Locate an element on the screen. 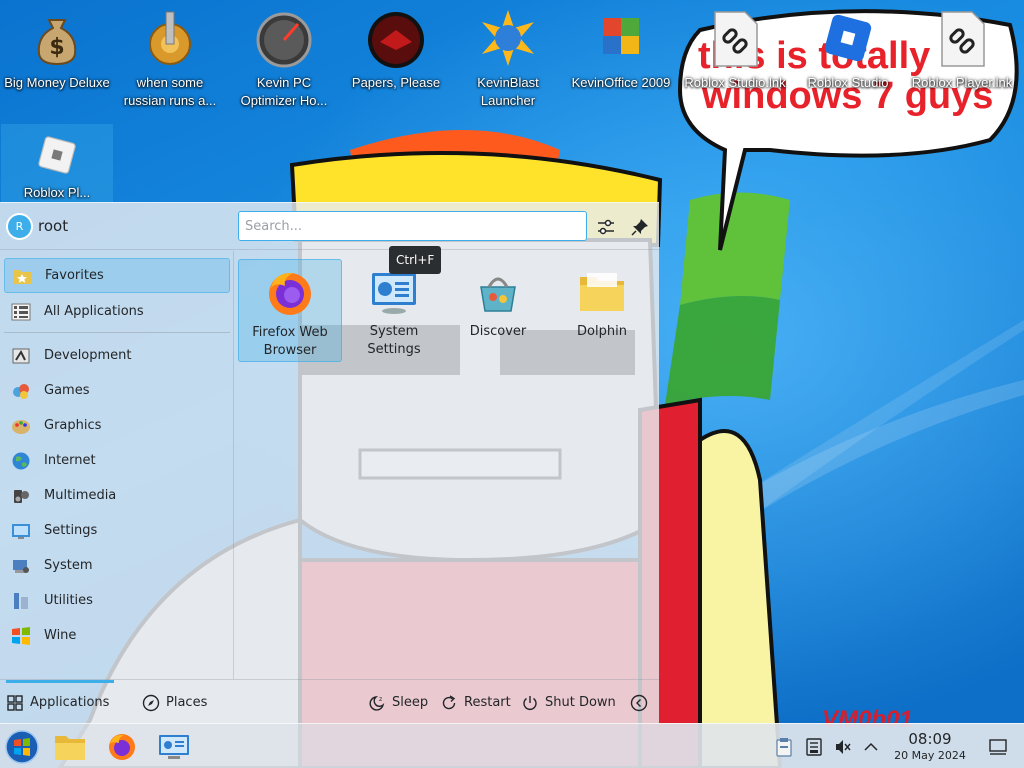 This screenshot has height=768, width=1024. restart-icon is located at coordinates (449, 701).